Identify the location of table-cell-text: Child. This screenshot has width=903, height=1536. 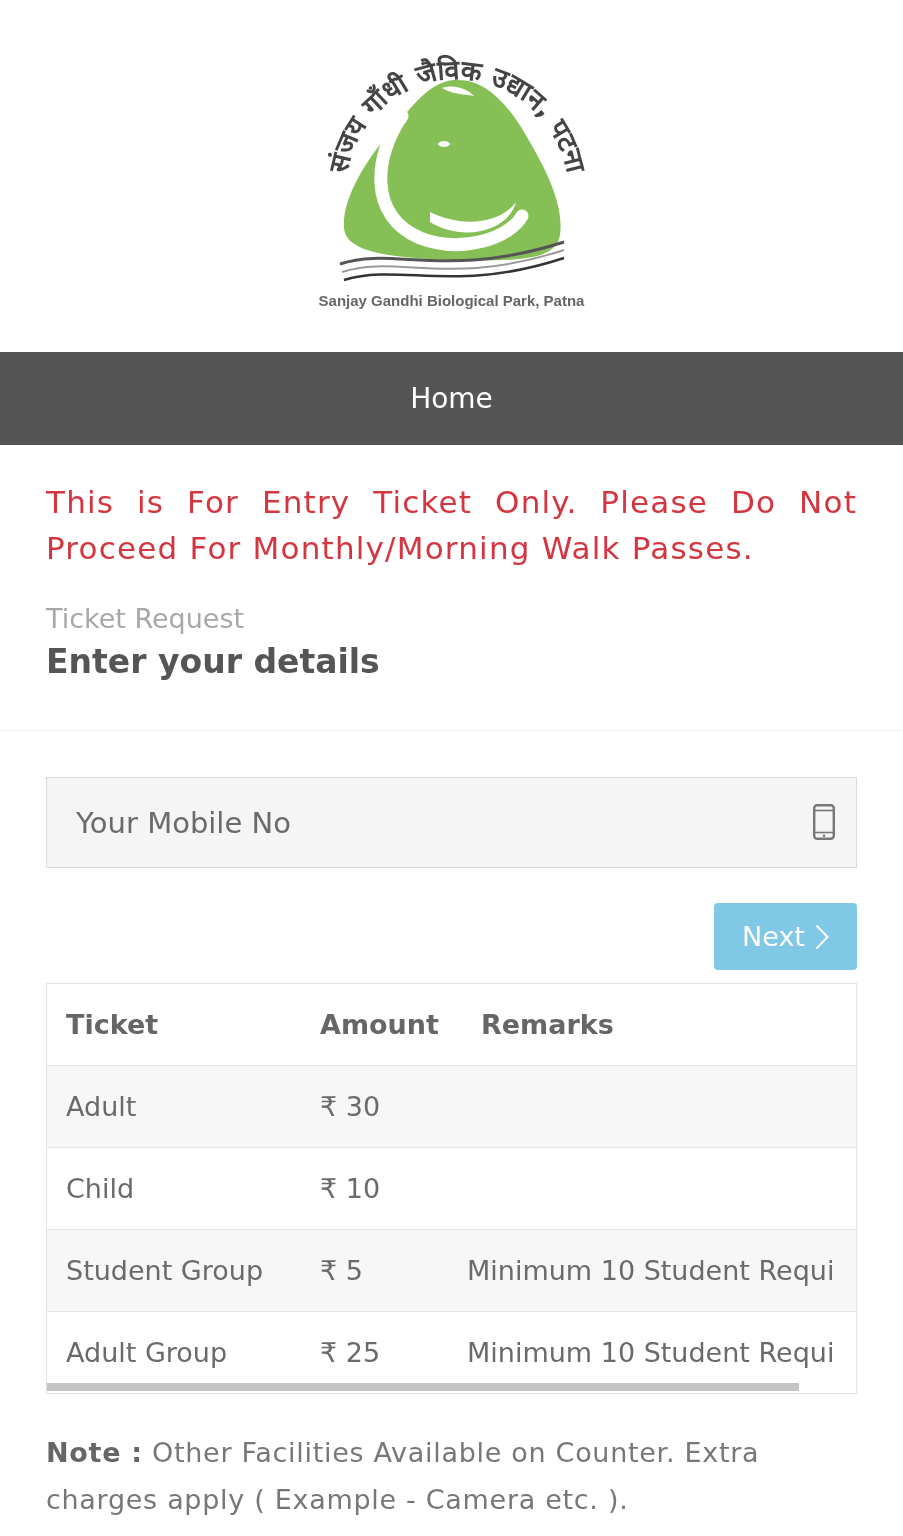
(100, 1188).